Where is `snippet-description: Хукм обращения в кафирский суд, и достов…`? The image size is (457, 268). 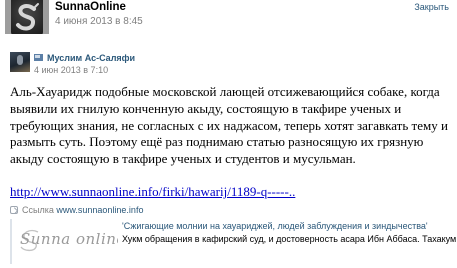 snippet-description: Хукм обращения в кафирский суд, и достов… is located at coordinates (289, 239).